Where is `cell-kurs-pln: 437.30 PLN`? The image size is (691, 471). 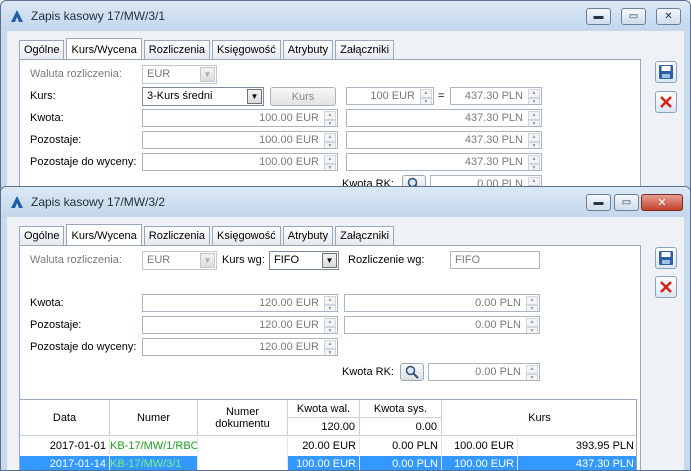
cell-kurs-pln: 437.30 PLN is located at coordinates (604, 464).